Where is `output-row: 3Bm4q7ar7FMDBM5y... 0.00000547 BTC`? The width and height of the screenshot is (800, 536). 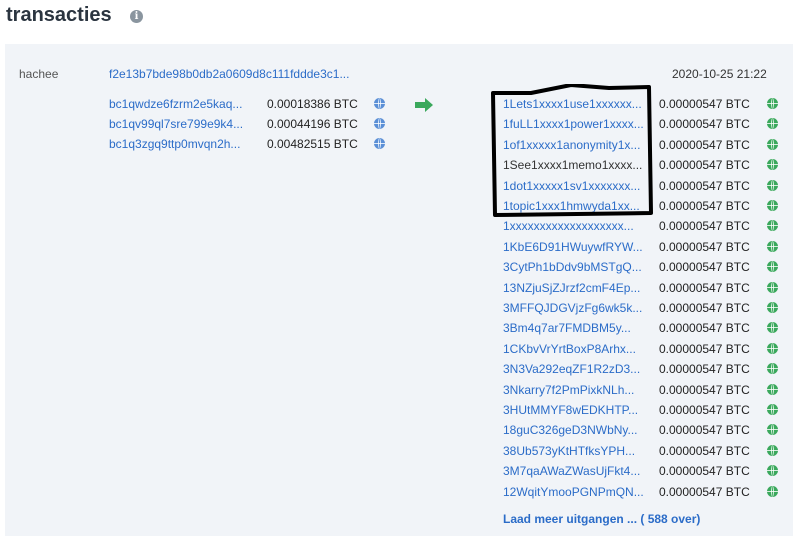
output-row: 3Bm4q7ar7FMDBM5y... 0.00000547 BTC is located at coordinates (648, 330).